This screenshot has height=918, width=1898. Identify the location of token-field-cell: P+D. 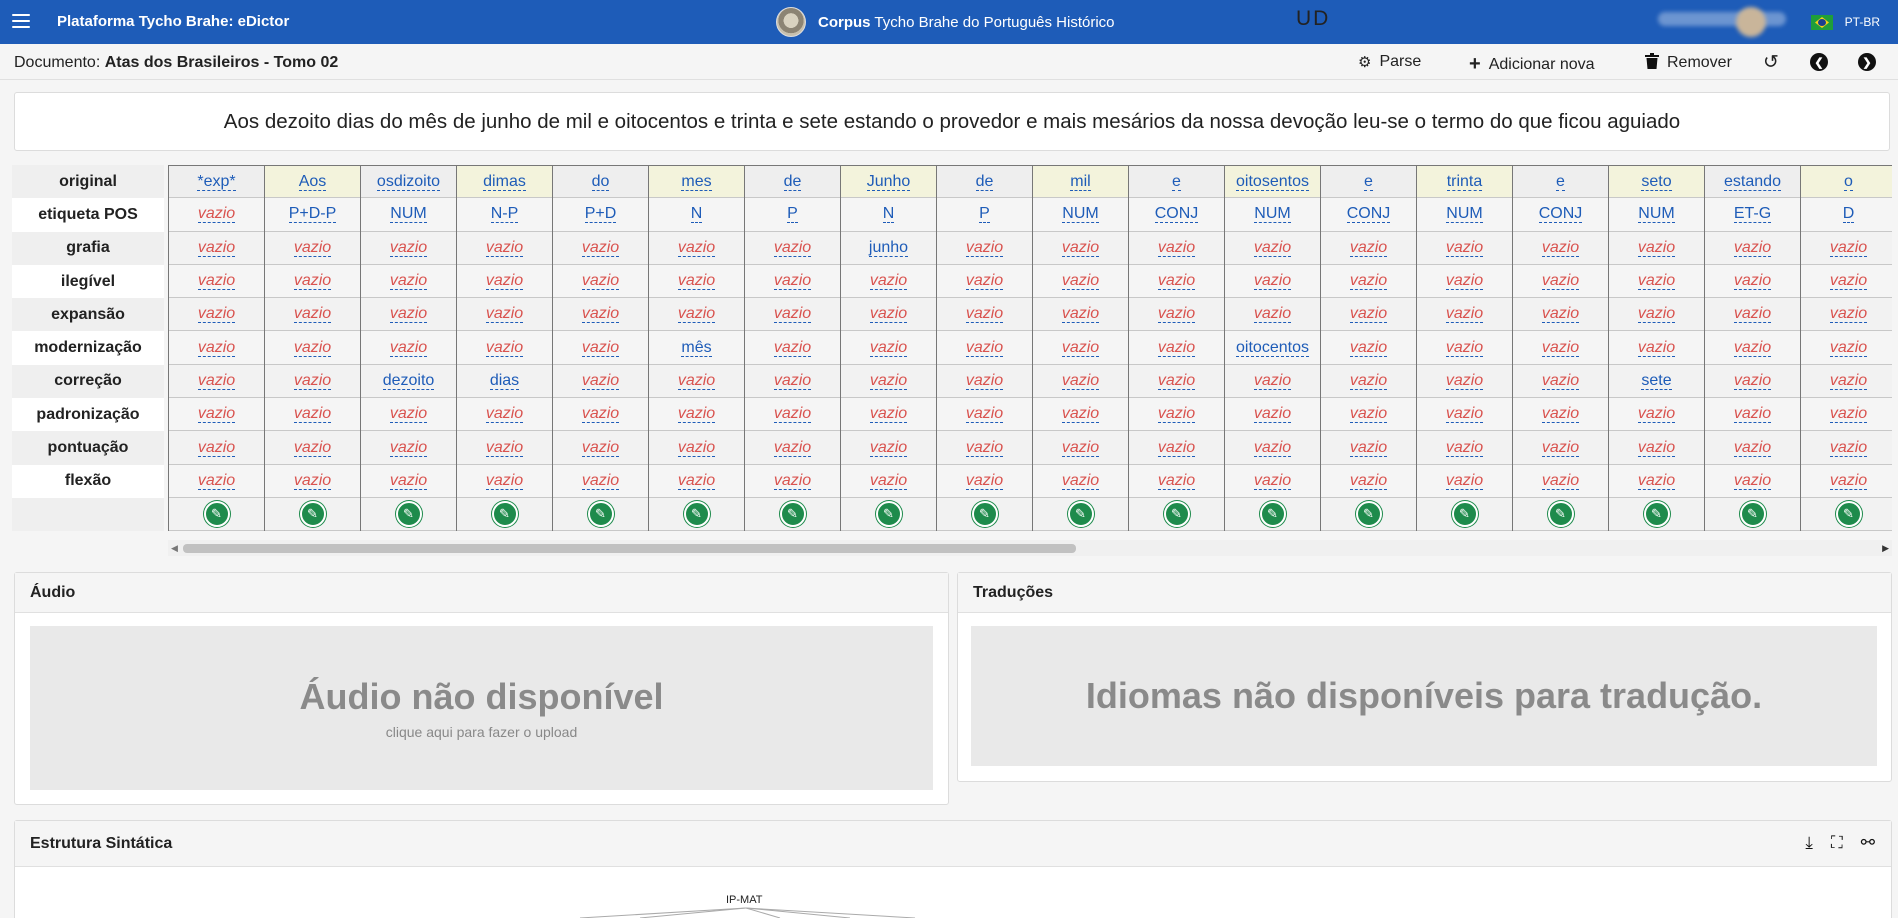
(600, 215).